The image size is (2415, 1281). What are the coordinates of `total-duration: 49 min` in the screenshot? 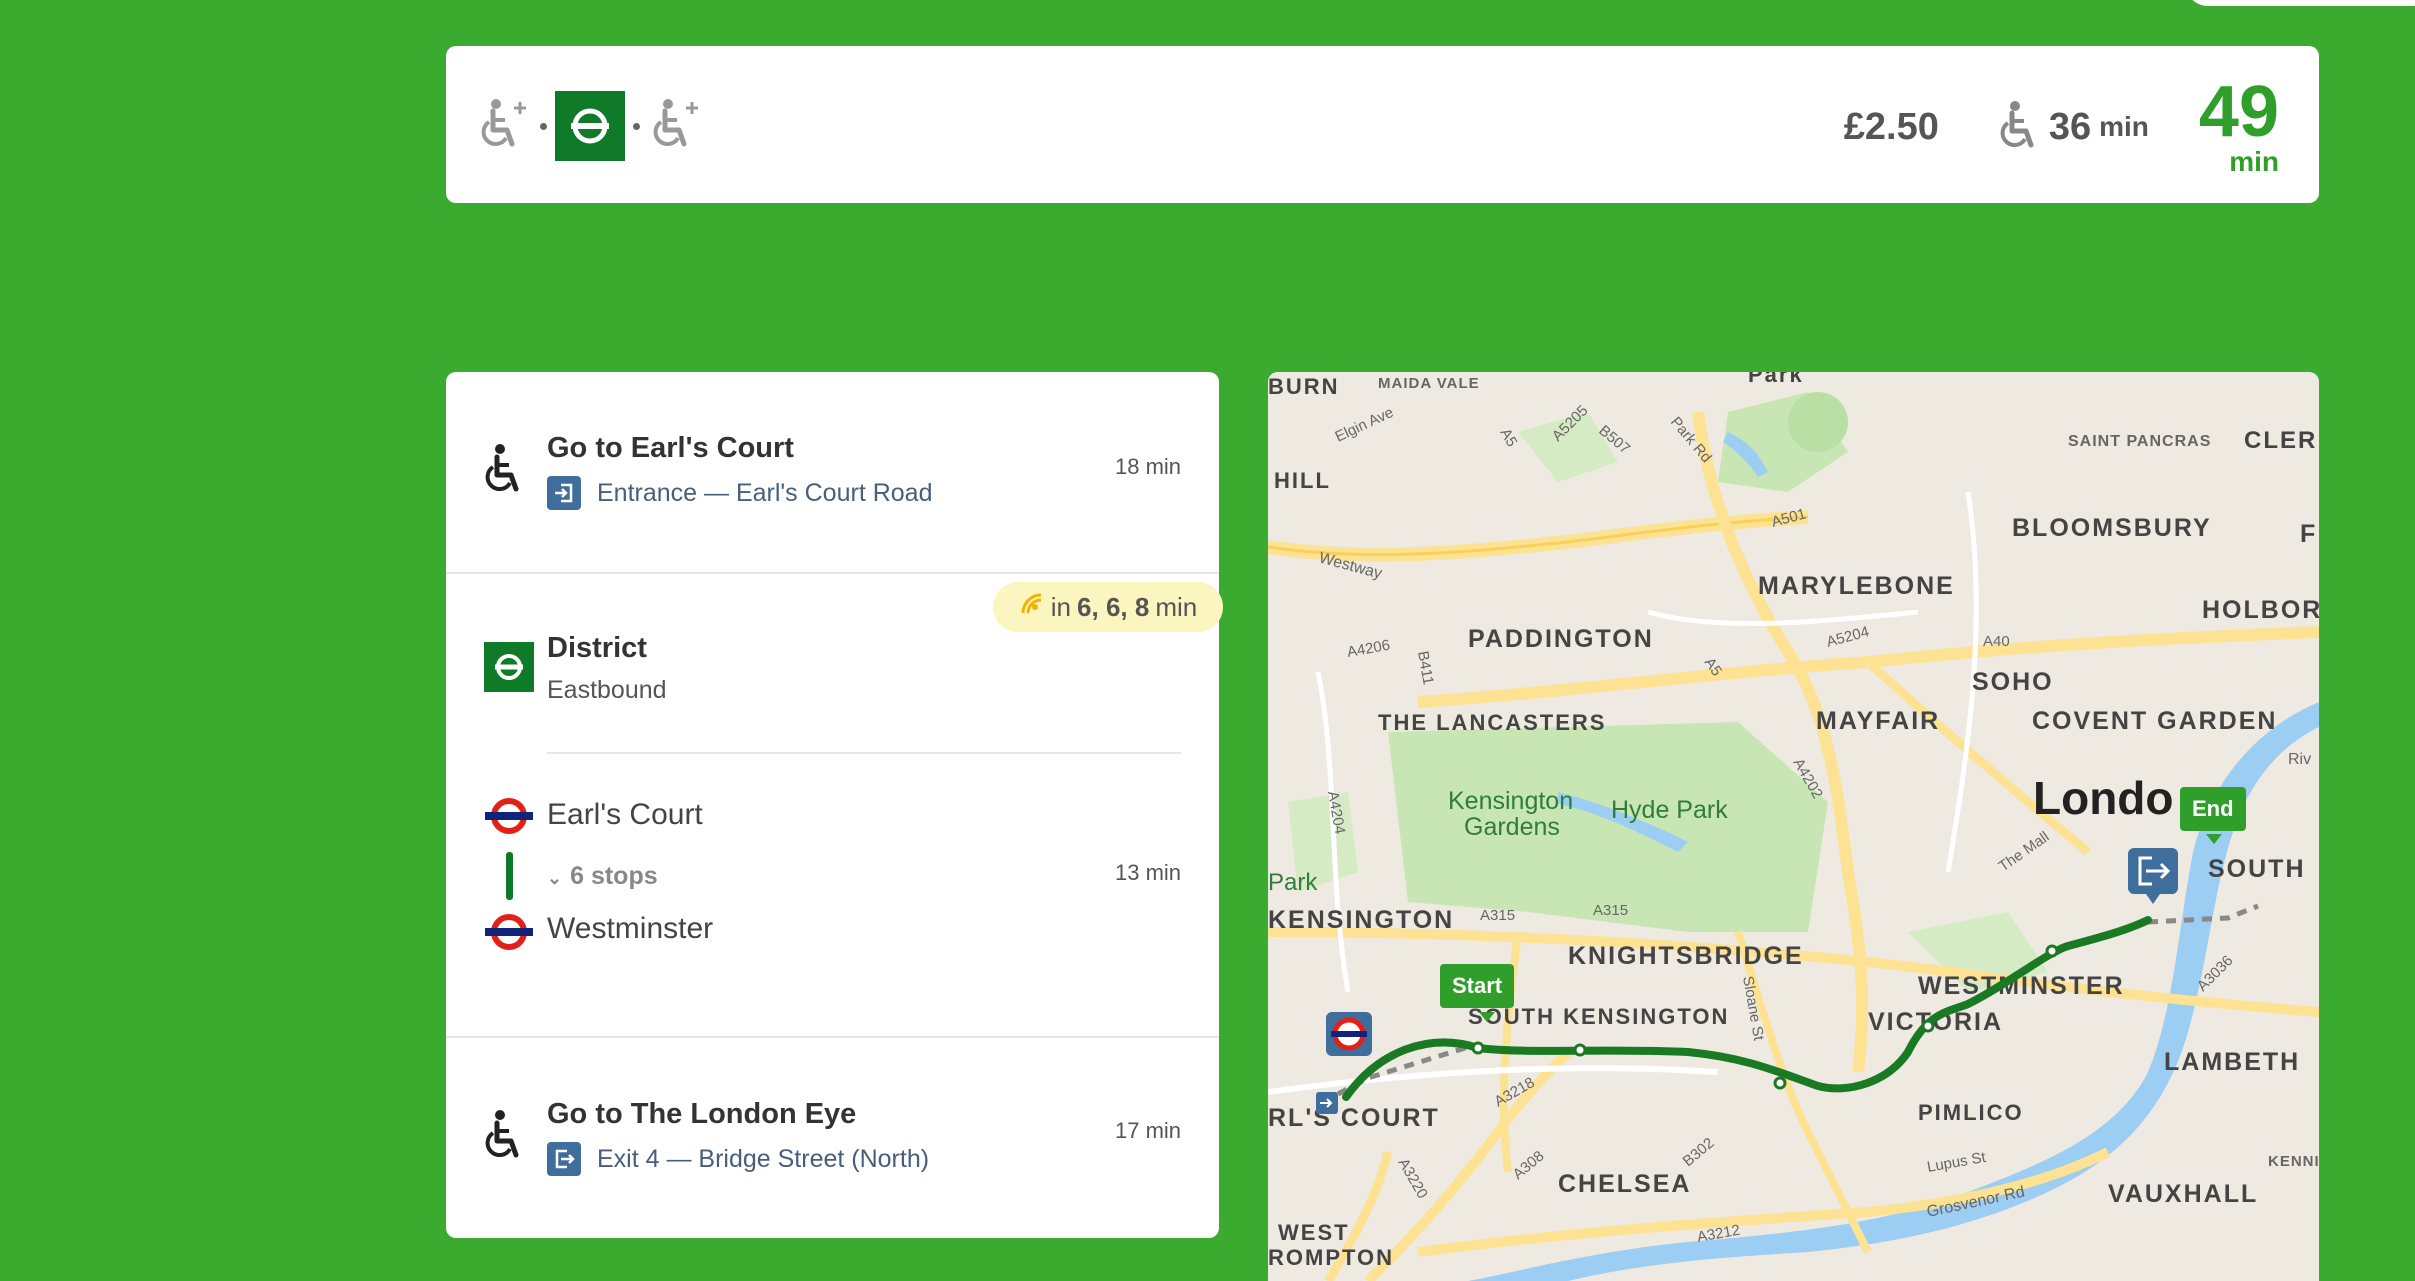 It's located at (2238, 124).